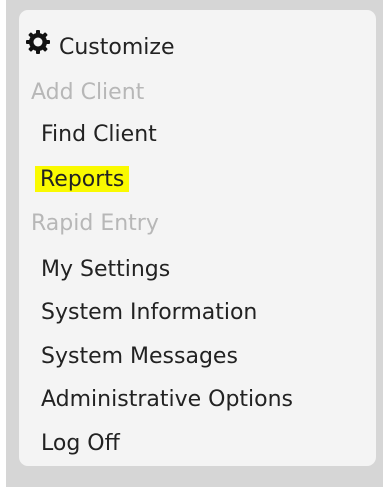  I want to click on menu-item-reports: Reports, so click(82, 180).